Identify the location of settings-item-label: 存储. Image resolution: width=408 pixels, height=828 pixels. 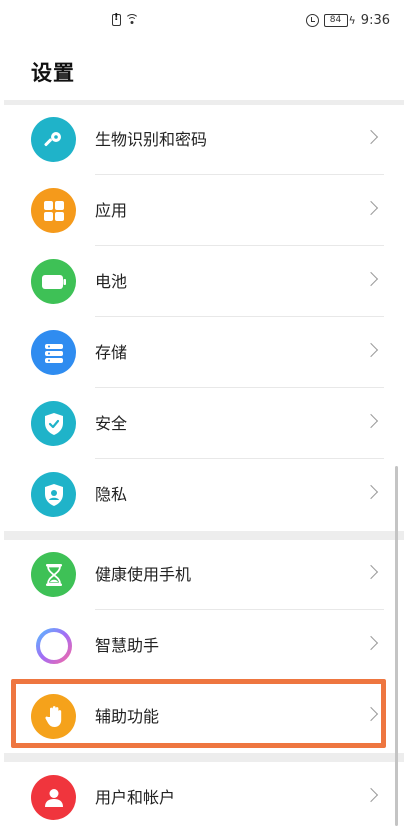
(111, 352).